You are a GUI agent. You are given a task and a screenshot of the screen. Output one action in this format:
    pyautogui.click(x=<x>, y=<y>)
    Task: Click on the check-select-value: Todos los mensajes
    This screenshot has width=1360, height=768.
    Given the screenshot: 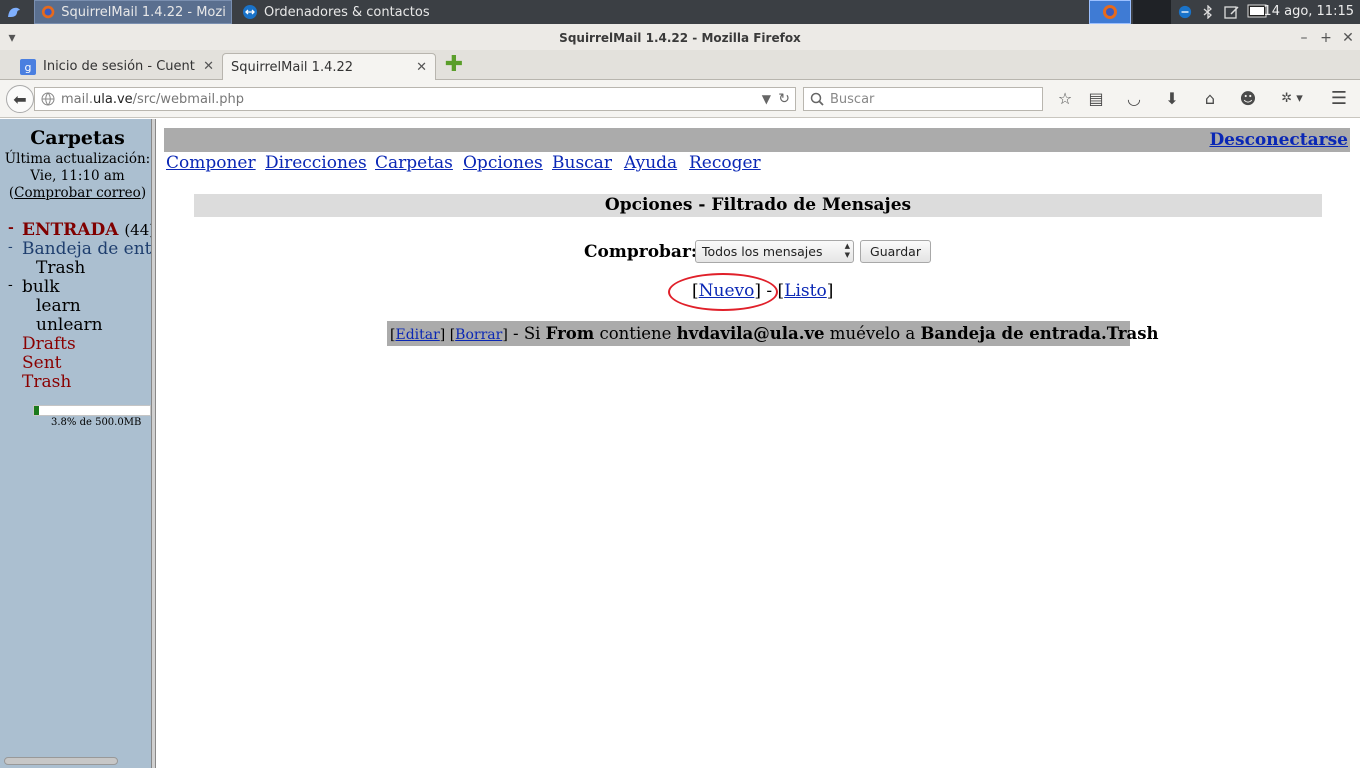 What is the action you would take?
    pyautogui.click(x=762, y=251)
    